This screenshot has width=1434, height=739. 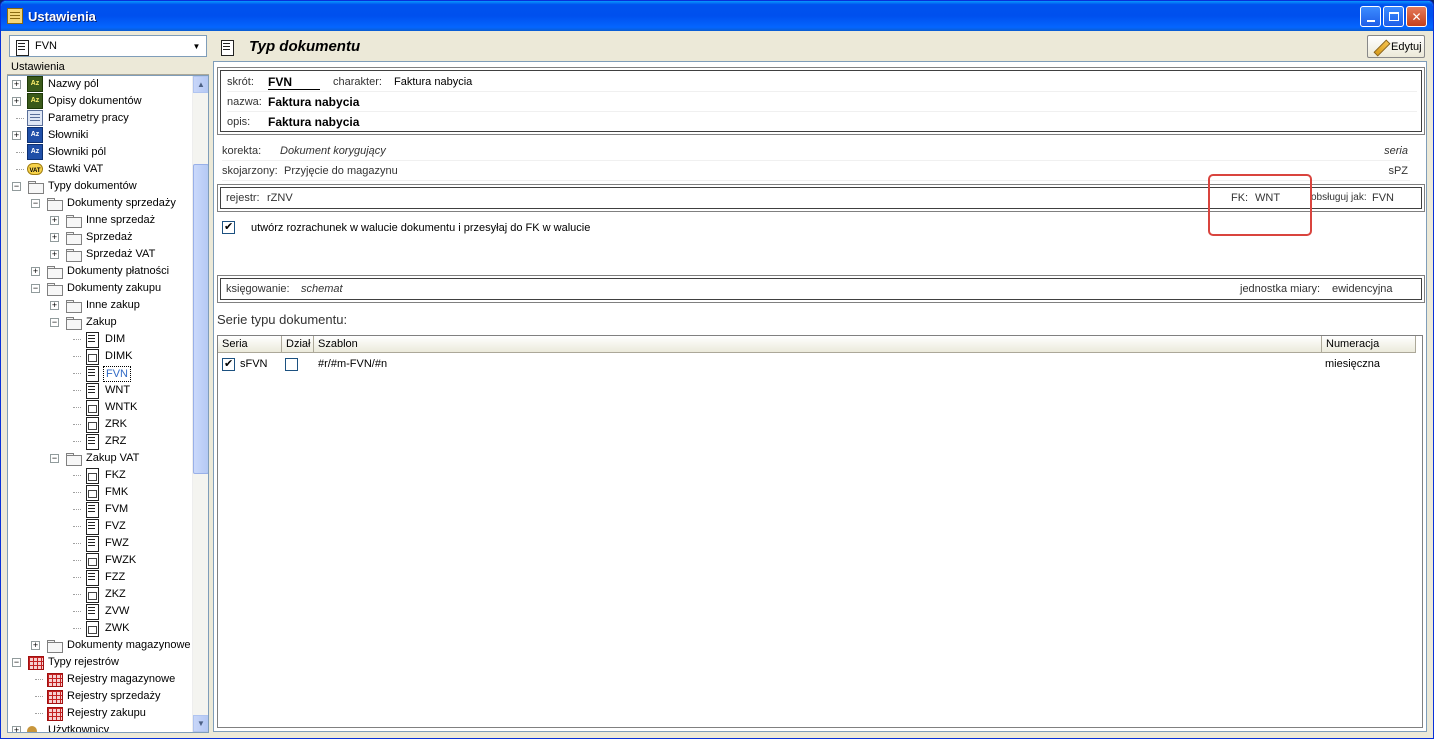 I want to click on scroll-up-icon: ▲, so click(x=200, y=84).